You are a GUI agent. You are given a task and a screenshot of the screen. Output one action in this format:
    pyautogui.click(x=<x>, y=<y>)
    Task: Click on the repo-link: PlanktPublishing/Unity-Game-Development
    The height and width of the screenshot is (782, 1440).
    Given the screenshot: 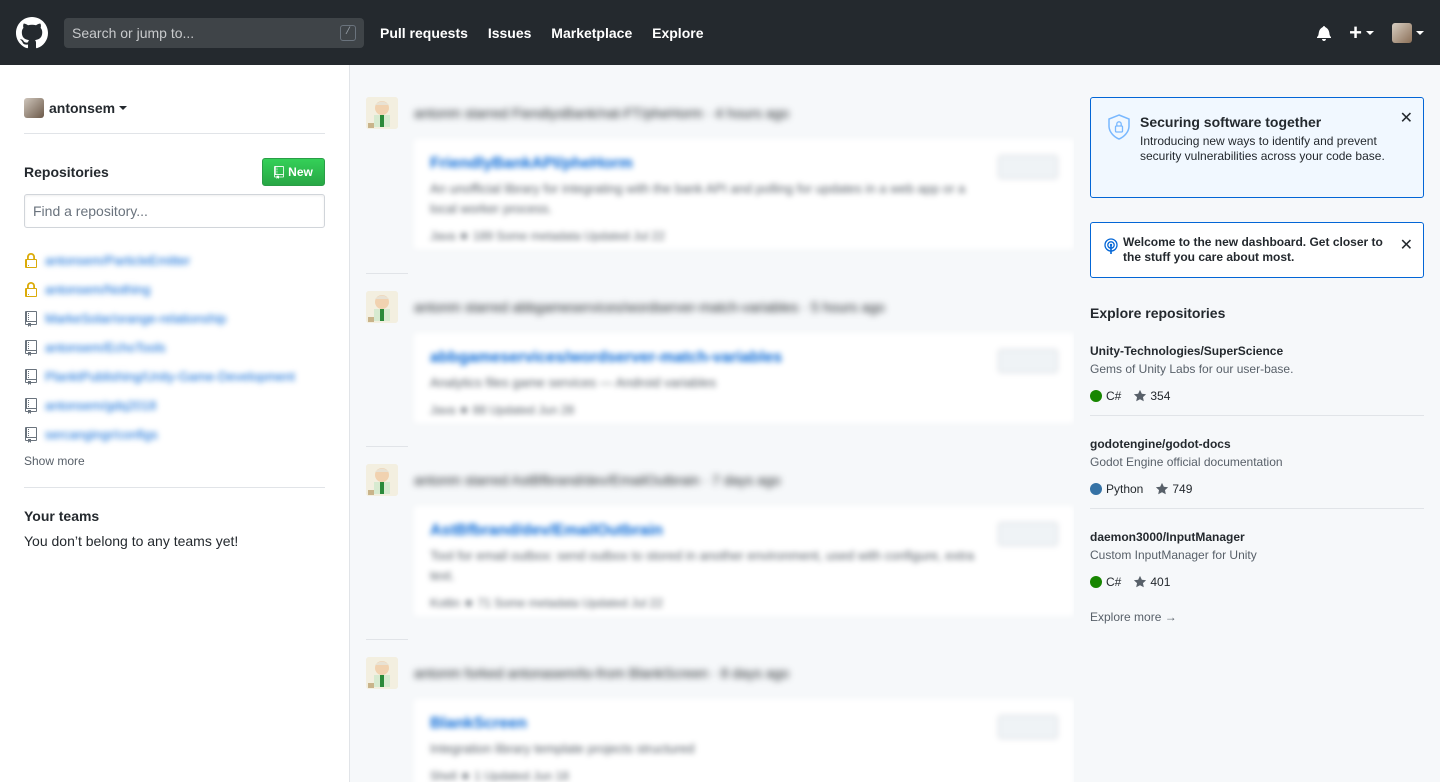 What is the action you would take?
    pyautogui.click(x=170, y=376)
    